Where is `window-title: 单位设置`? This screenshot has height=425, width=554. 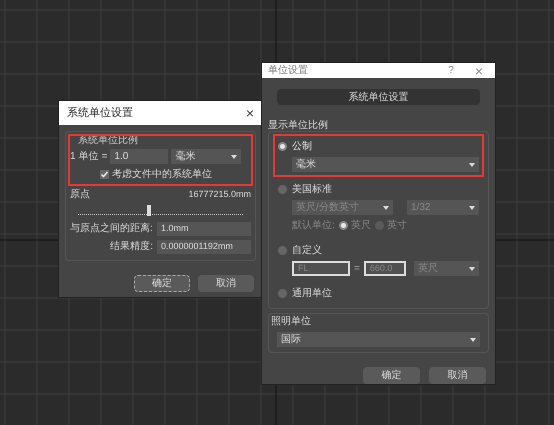 window-title: 单位设置 is located at coordinates (288, 71).